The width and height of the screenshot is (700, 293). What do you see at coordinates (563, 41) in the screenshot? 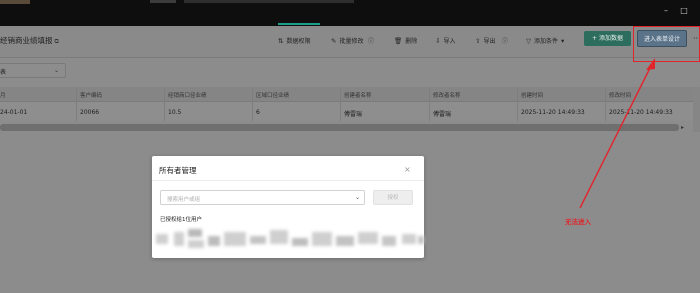
I see `caret-down-icon: ▾` at bounding box center [563, 41].